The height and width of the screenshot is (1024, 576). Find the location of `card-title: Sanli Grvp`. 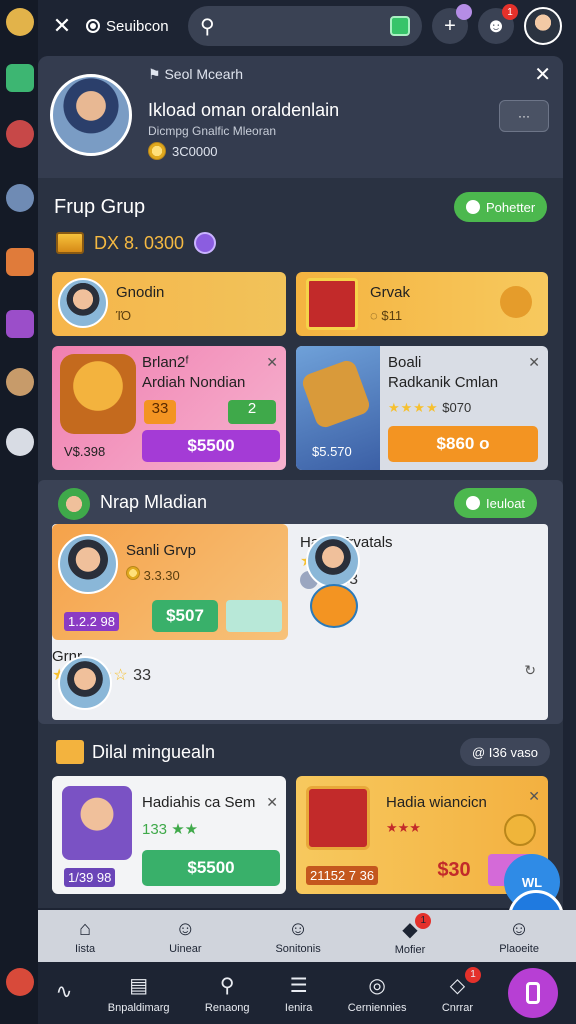

card-title: Sanli Grvp is located at coordinates (161, 550).